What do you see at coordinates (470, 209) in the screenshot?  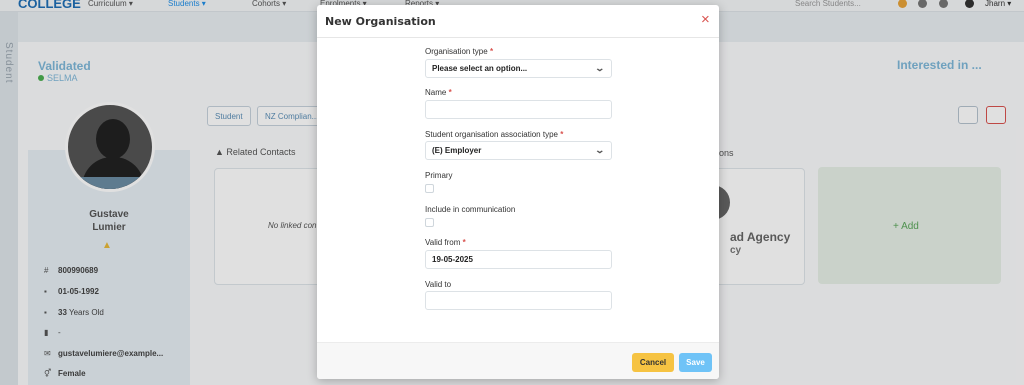 I see `include-comm-label: Include in communication` at bounding box center [470, 209].